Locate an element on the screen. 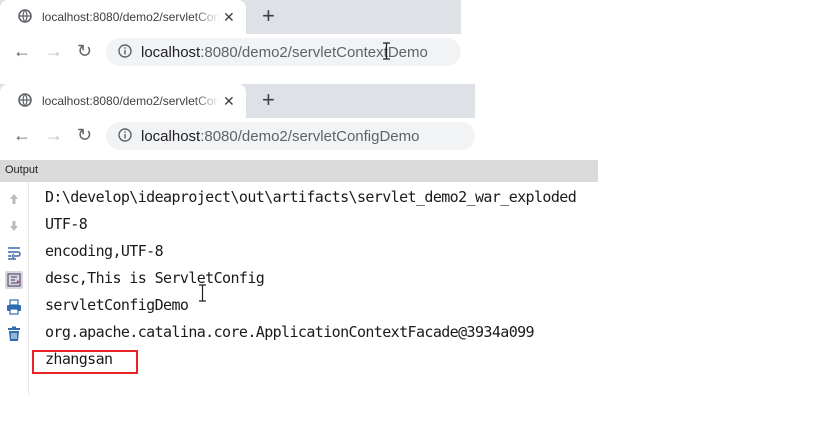 The height and width of the screenshot is (424, 836). tab-title: localhost:8080/demo2/servletContextDemo is located at coordinates (131, 17).